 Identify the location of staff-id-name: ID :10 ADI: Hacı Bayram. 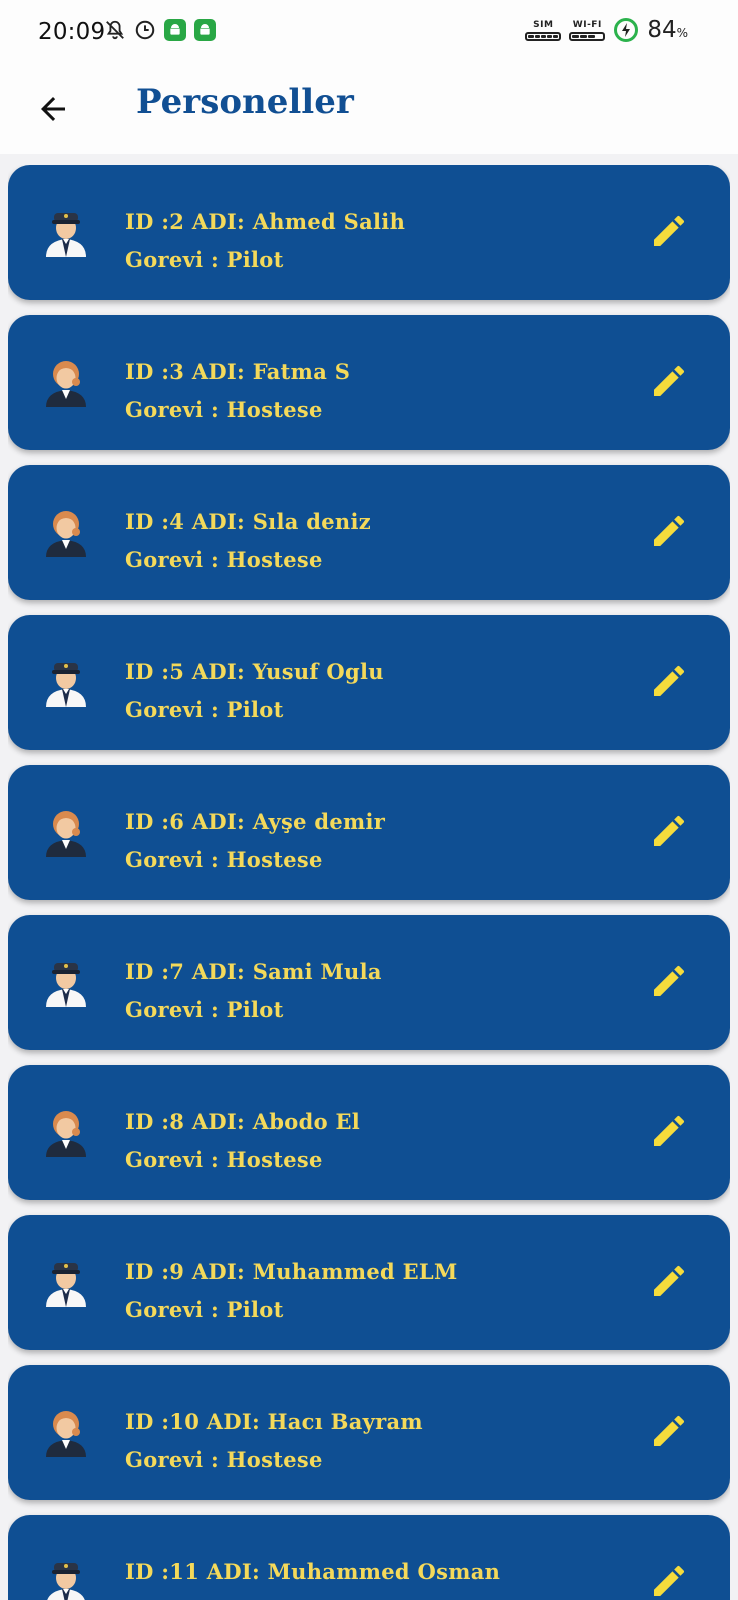
(274, 1421).